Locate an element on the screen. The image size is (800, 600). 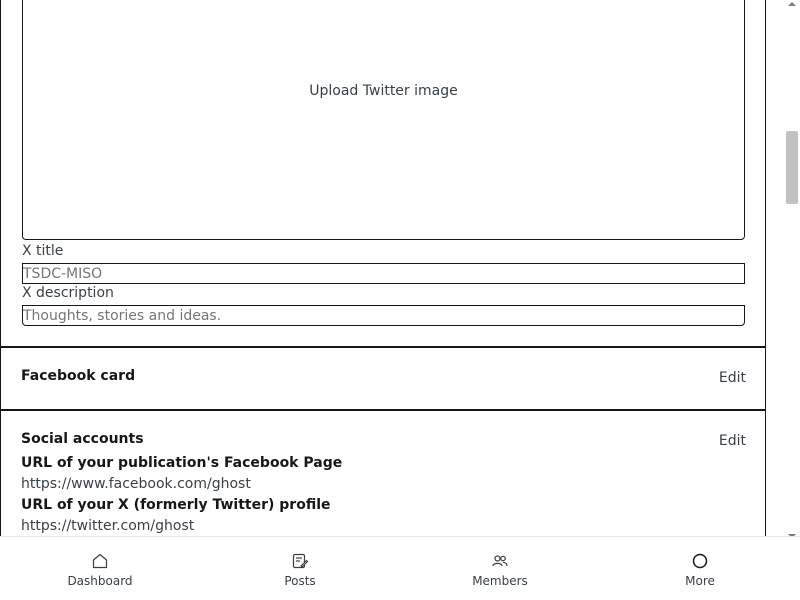
home-icon is located at coordinates (100, 561).